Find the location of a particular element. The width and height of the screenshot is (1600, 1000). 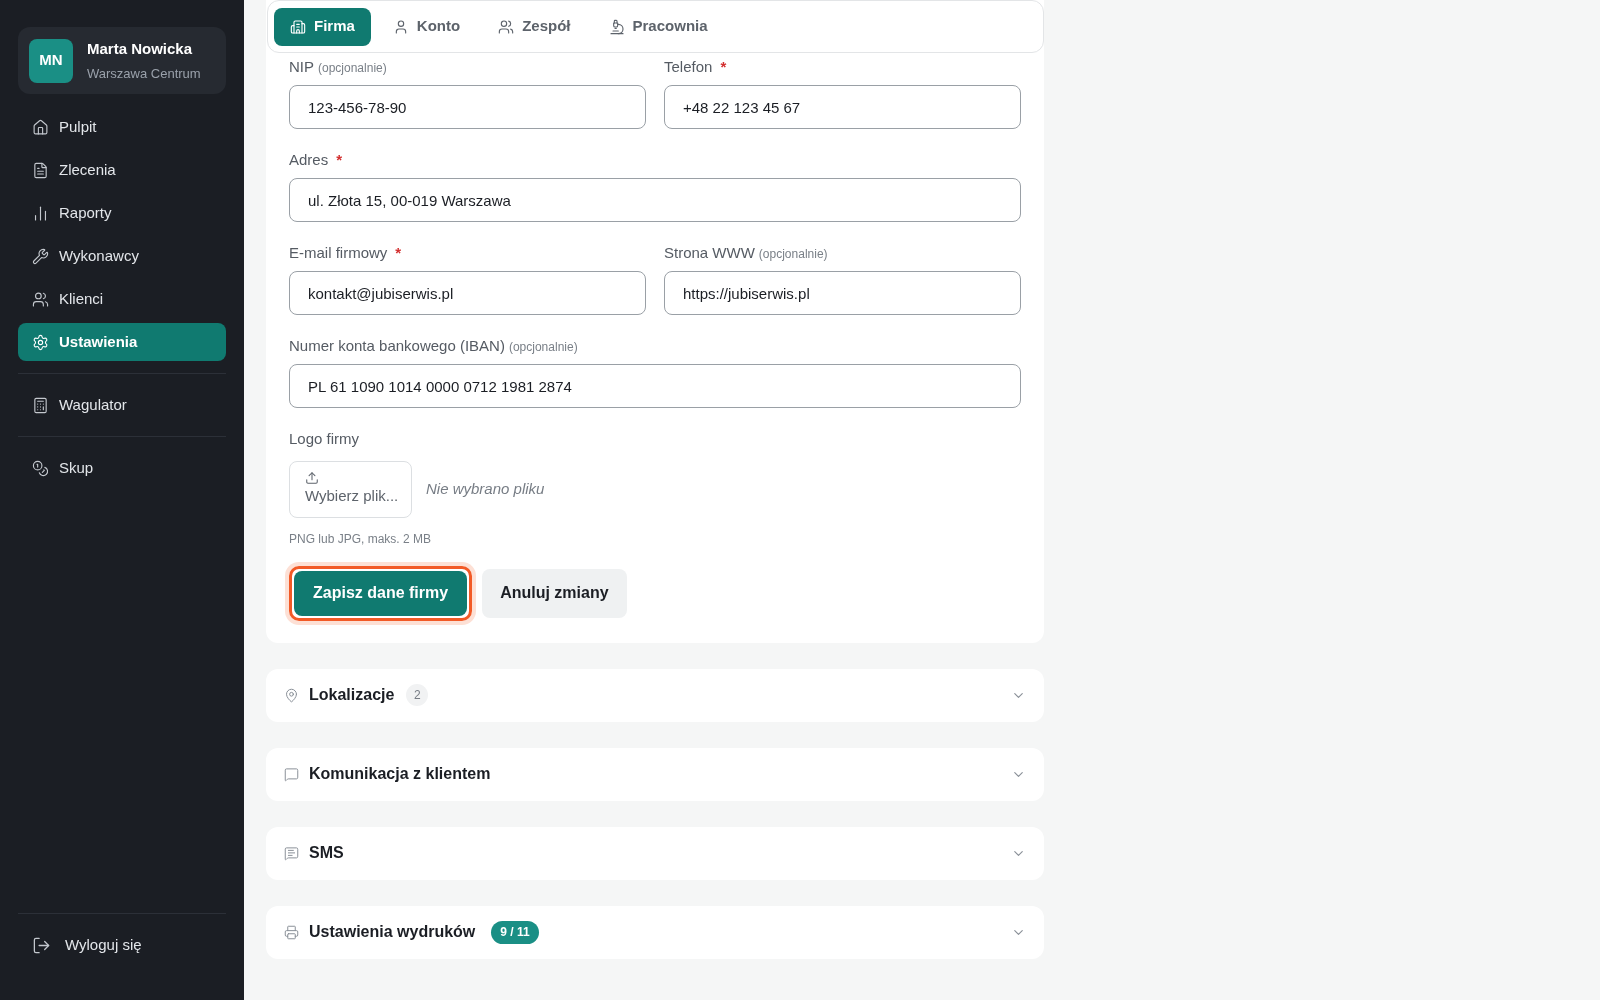

document-icon is located at coordinates (40, 170).